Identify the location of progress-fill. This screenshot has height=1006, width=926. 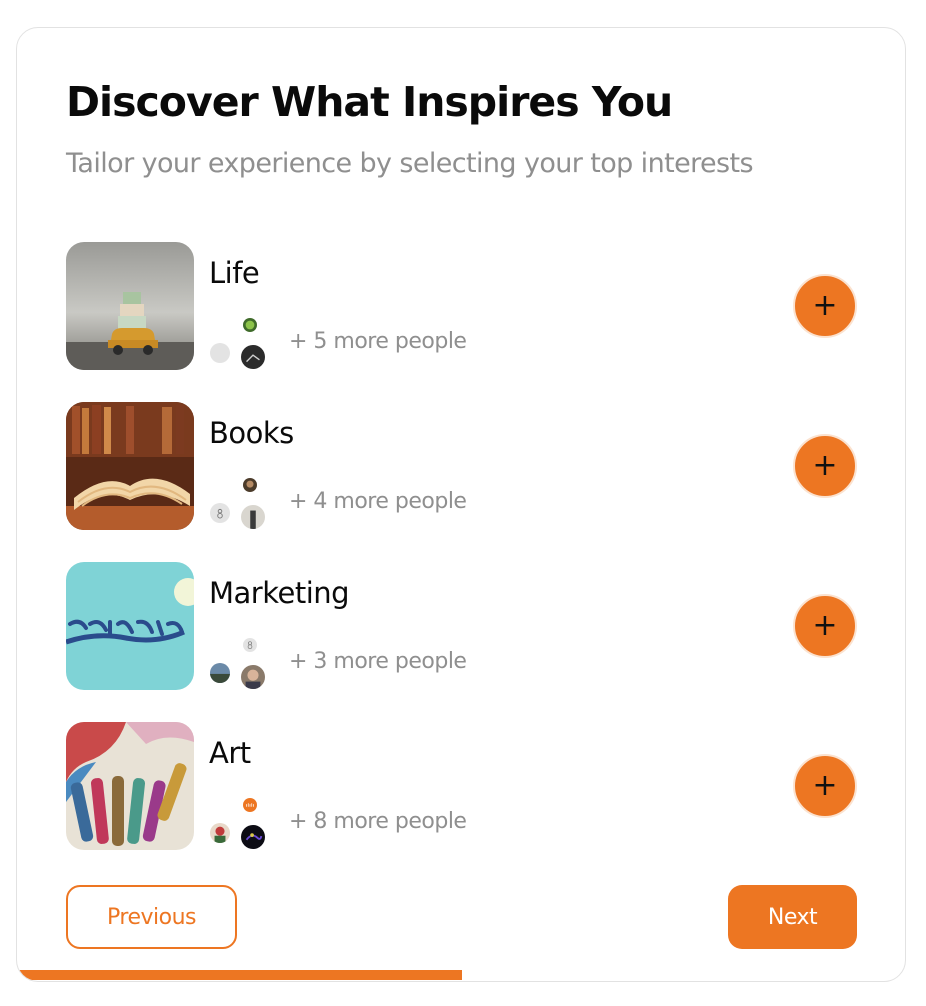
(239, 975).